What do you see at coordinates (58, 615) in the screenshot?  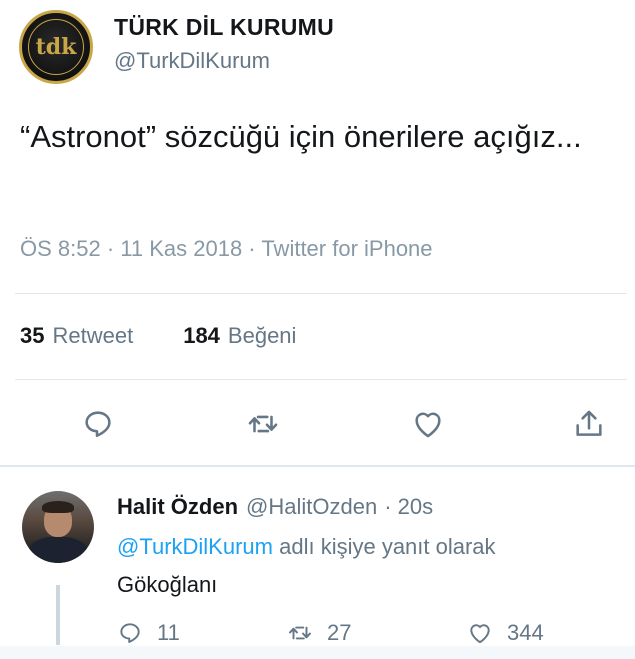 I see `thread-line` at bounding box center [58, 615].